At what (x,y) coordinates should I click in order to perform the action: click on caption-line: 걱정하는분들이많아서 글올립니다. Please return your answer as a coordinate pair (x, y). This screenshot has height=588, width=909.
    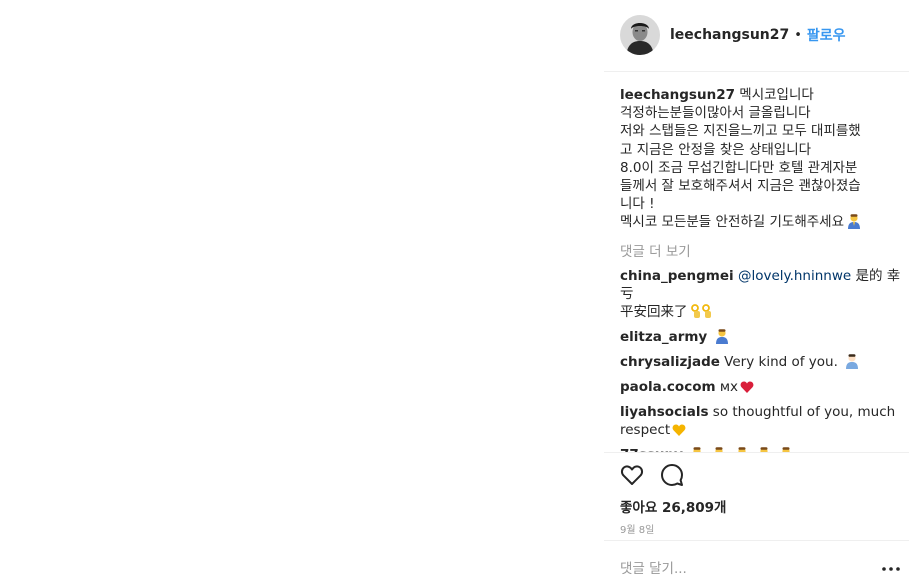
    Looking at the image, I should click on (715, 113).